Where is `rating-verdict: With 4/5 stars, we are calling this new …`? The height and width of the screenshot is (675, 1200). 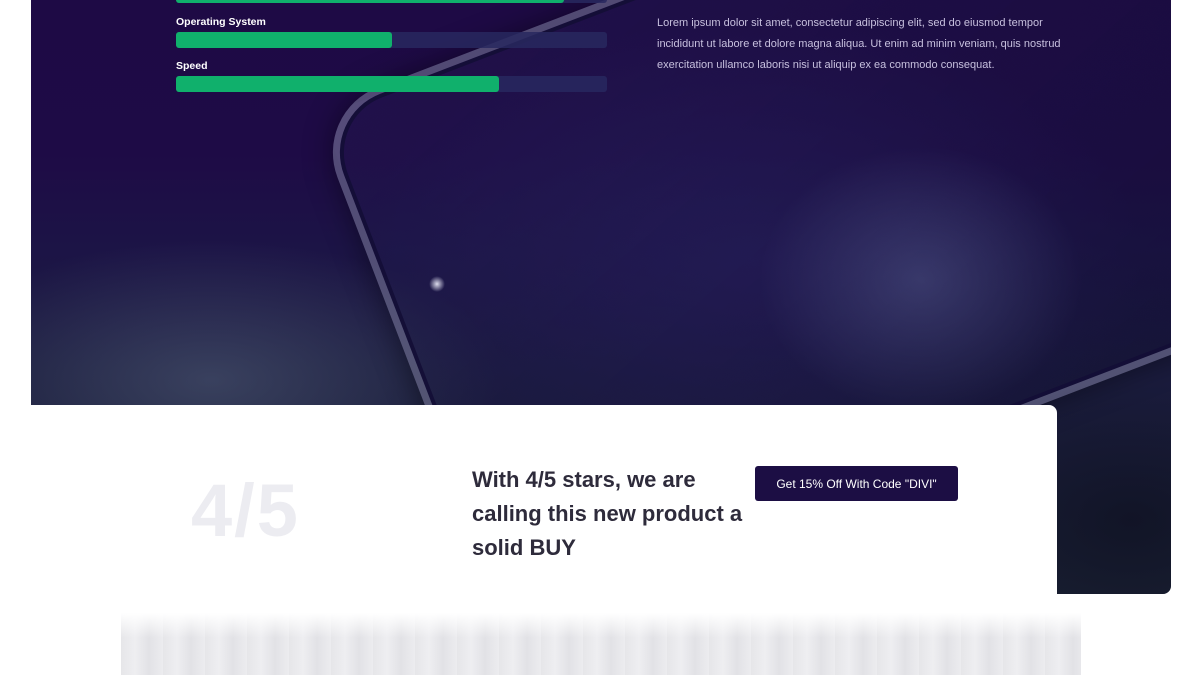
rating-verdict: With 4/5 stars, we are calling this new … is located at coordinates (607, 513).